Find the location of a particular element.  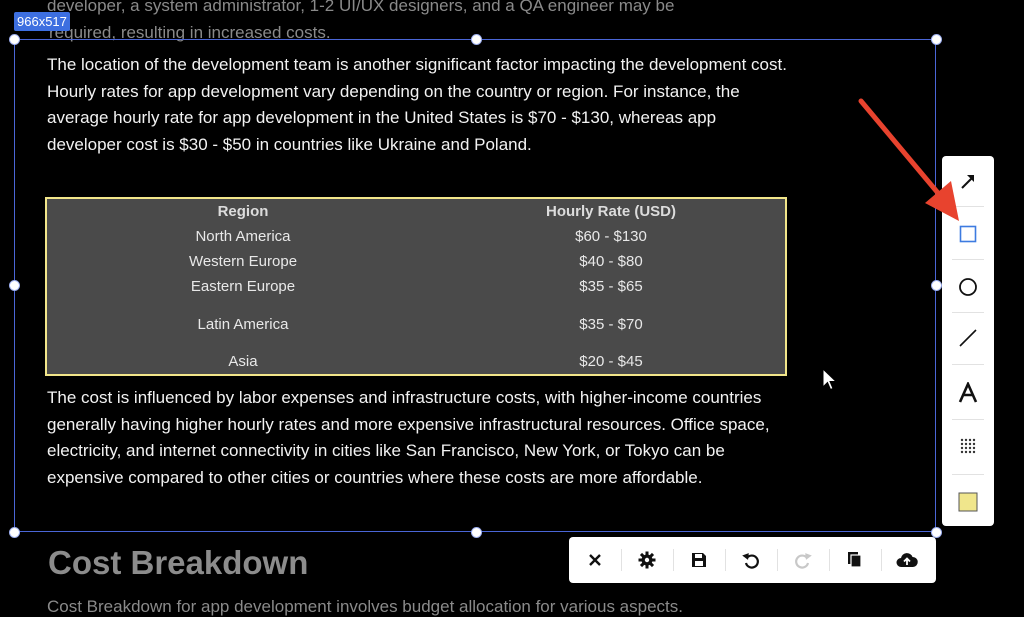

gear-icon is located at coordinates (647, 560).